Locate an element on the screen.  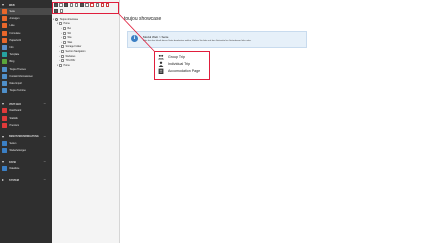
sidebar-item: Dateiliste is located at coordinates (26, 168).